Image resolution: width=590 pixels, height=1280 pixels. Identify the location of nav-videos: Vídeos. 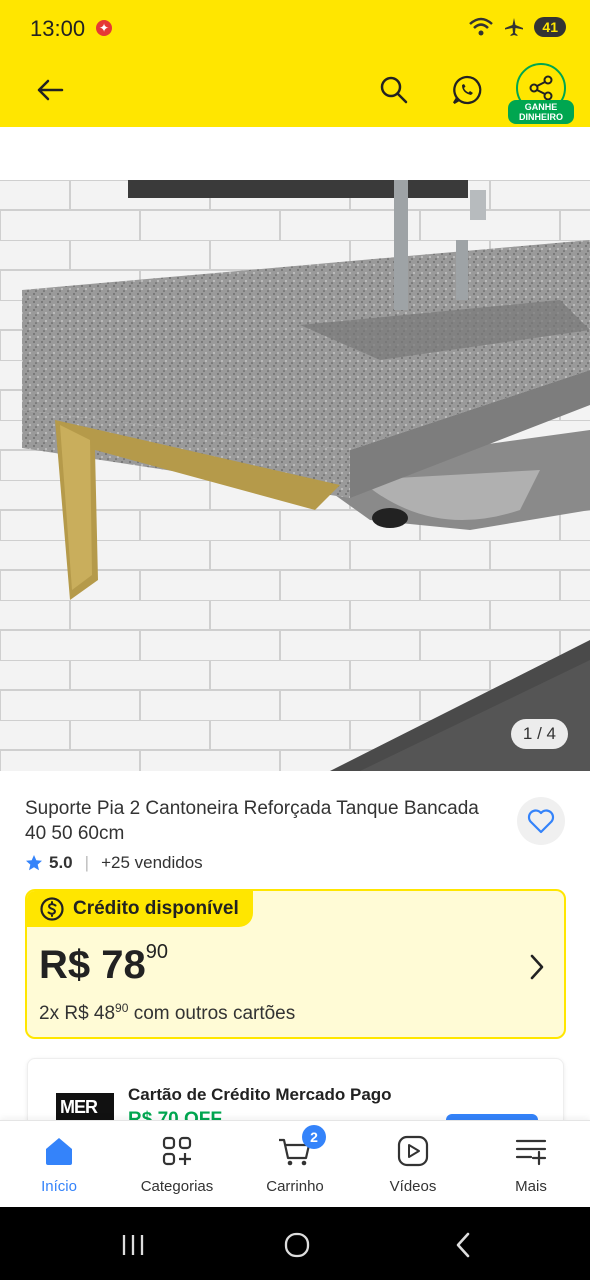
(413, 1164).